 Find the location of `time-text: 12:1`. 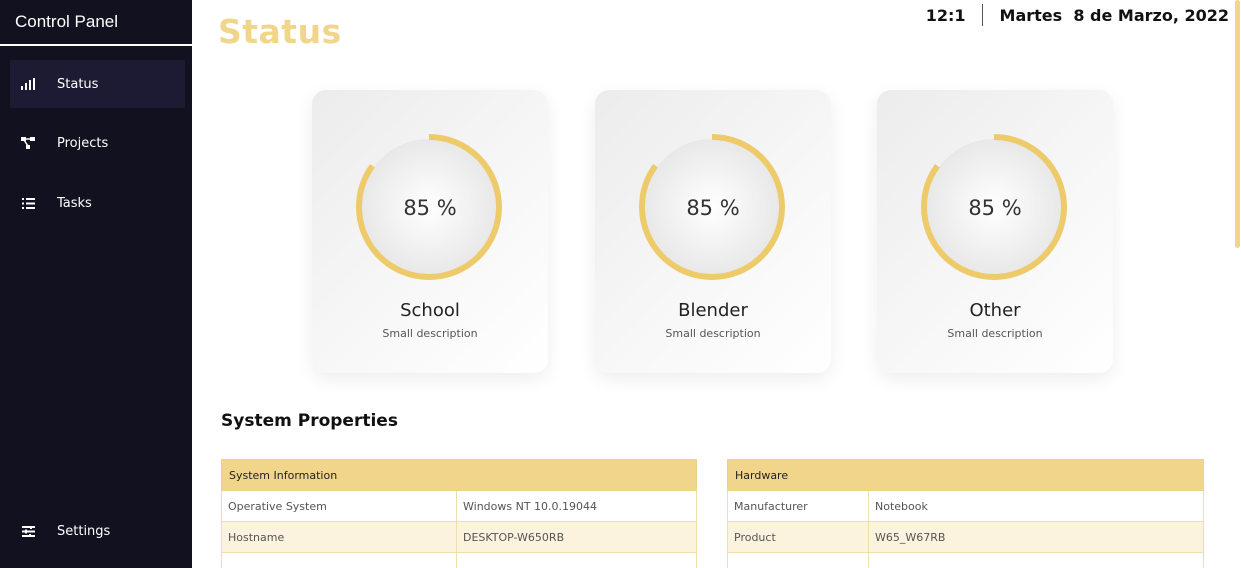

time-text: 12:1 is located at coordinates (945, 15).